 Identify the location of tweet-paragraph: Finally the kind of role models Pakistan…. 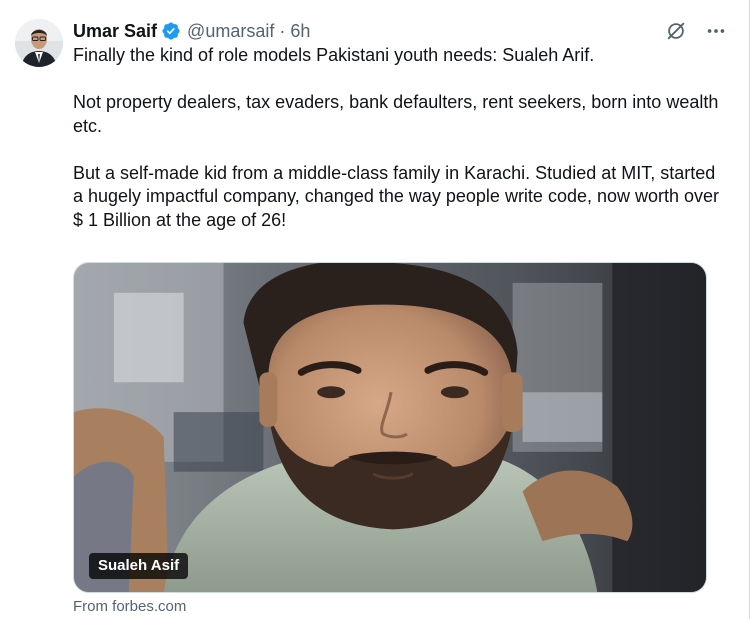
(334, 55).